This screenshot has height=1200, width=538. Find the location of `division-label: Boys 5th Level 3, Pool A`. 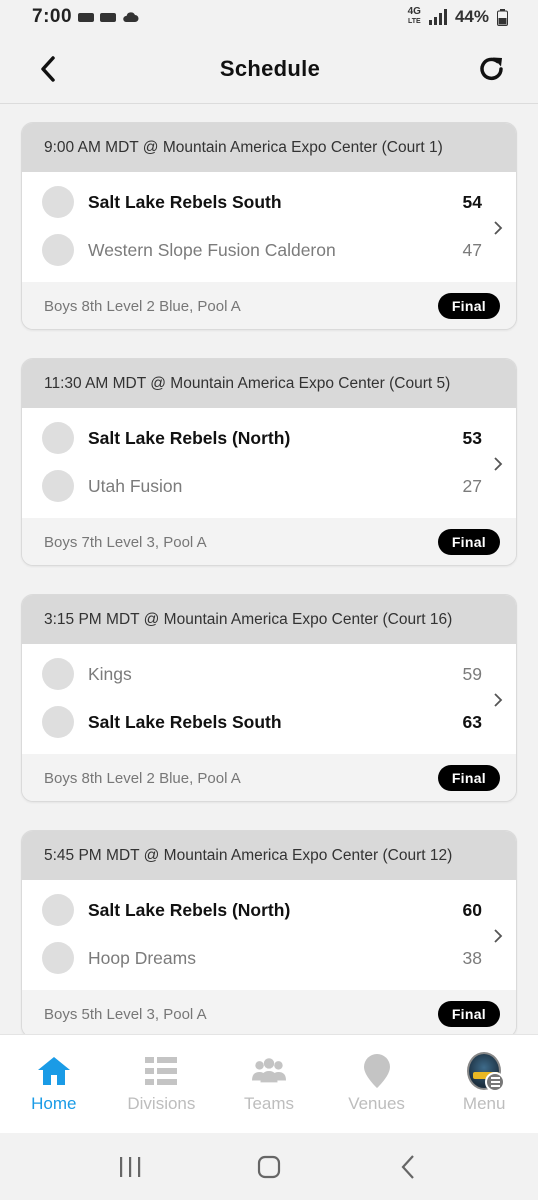

division-label: Boys 5th Level 3, Pool A is located at coordinates (125, 1014).